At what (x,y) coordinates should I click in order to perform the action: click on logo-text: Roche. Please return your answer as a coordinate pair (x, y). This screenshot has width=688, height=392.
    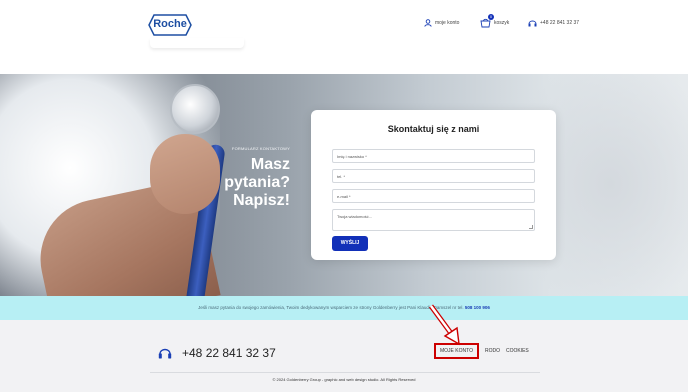
    Looking at the image, I should click on (170, 24).